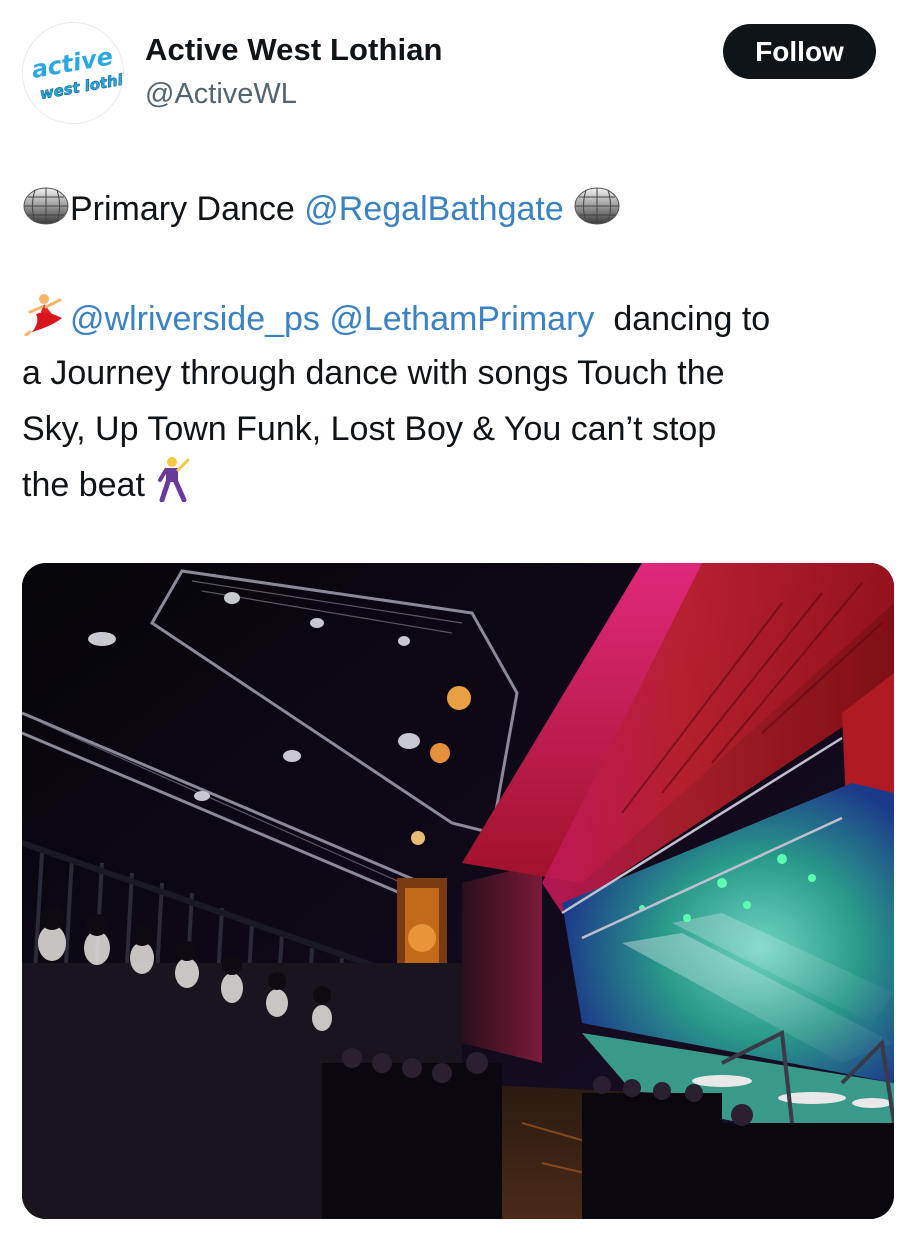 Image resolution: width=915 pixels, height=1260 pixels. I want to click on mention-regalbathgate: @RegalBathgate, so click(433, 209).